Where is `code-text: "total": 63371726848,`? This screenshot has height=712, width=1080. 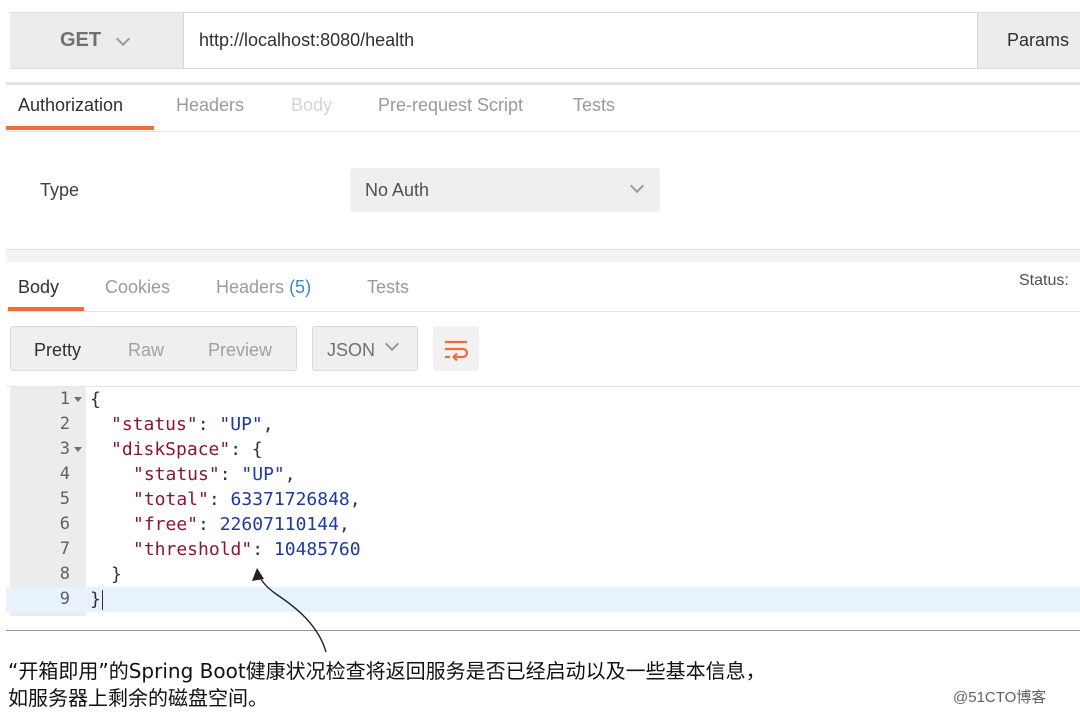 code-text: "total": 63371726848, is located at coordinates (247, 499).